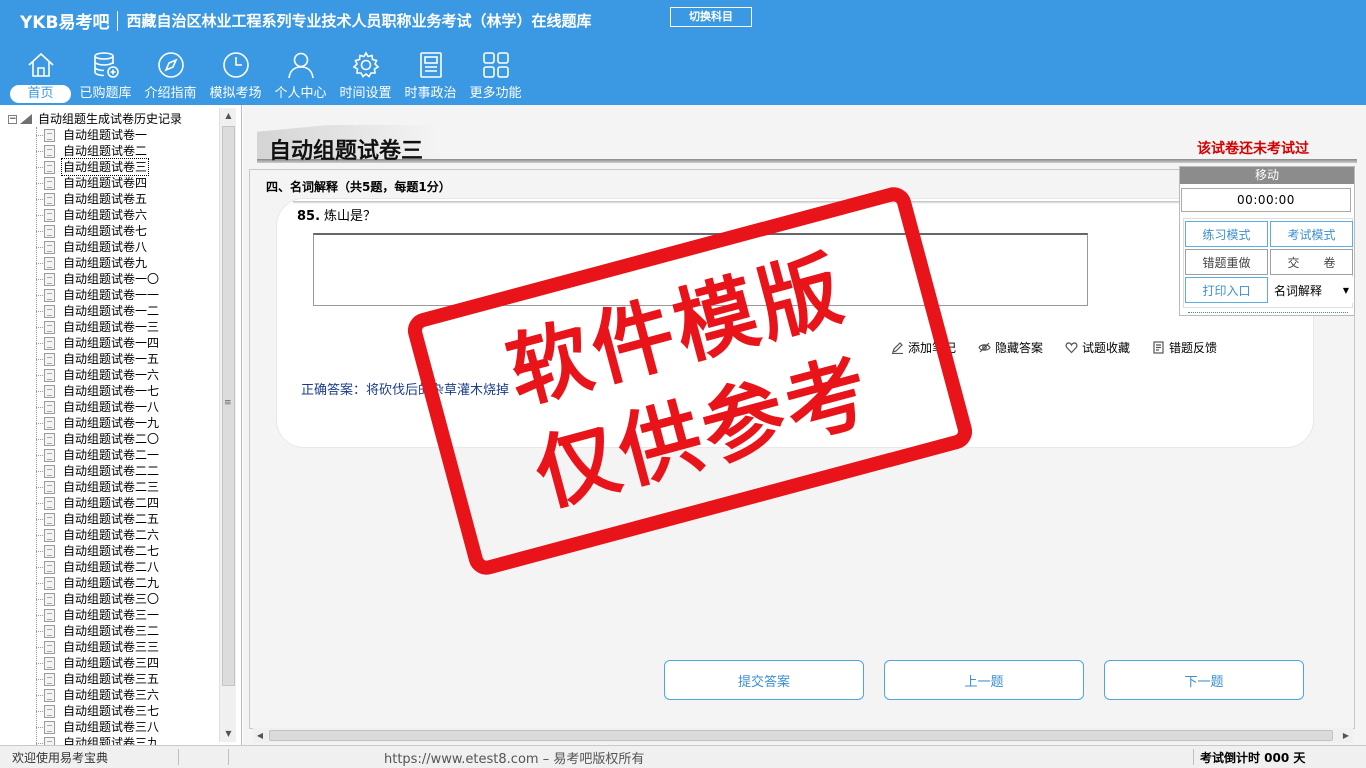  Describe the element at coordinates (430, 76) in the screenshot. I see `nav-current-affairs: 时事政治` at that location.